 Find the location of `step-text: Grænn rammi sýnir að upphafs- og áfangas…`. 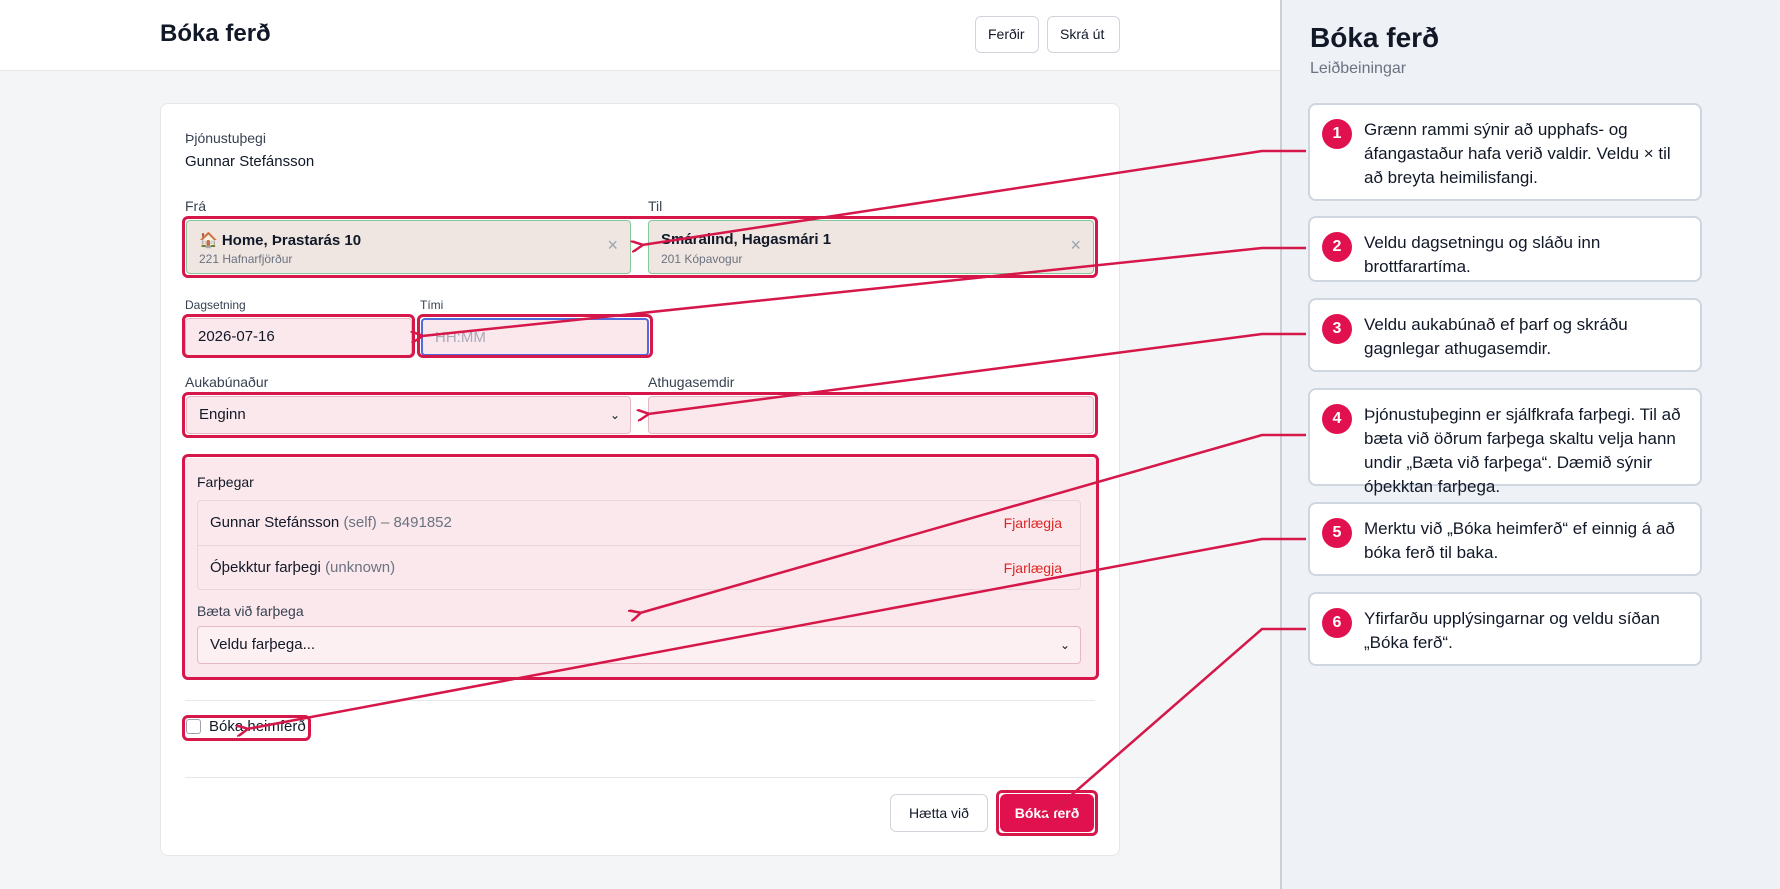

step-text: Grænn rammi sýnir að upphafs- og áfangas… is located at coordinates (1517, 153).